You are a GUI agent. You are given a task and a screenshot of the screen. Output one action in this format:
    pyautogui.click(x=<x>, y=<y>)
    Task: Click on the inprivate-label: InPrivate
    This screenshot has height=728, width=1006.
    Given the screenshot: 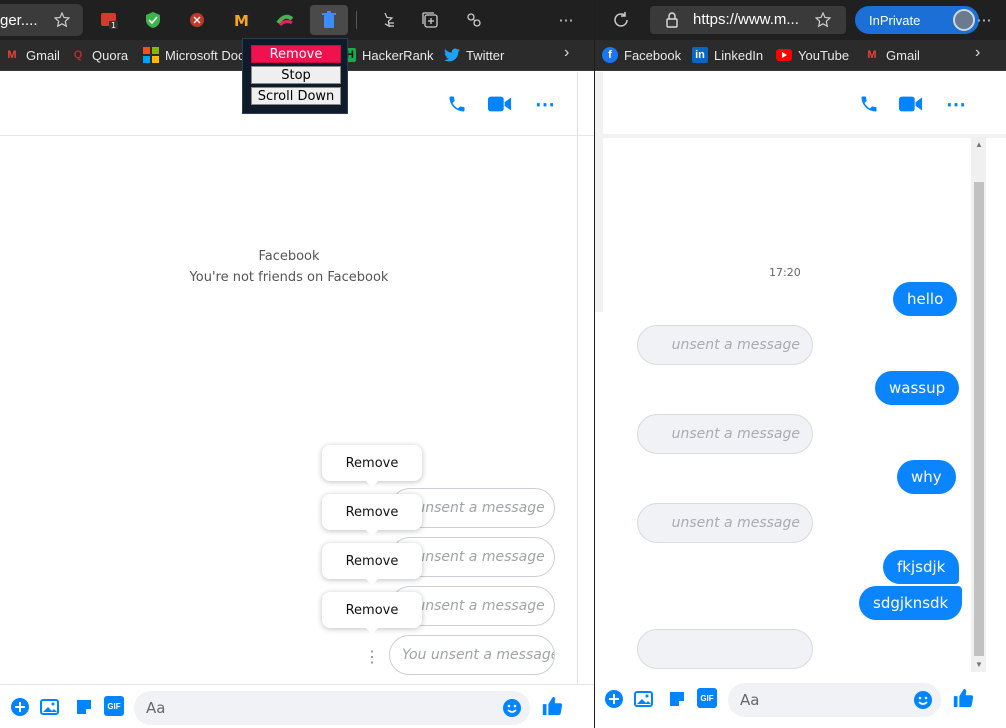 What is the action you would take?
    pyautogui.click(x=895, y=20)
    